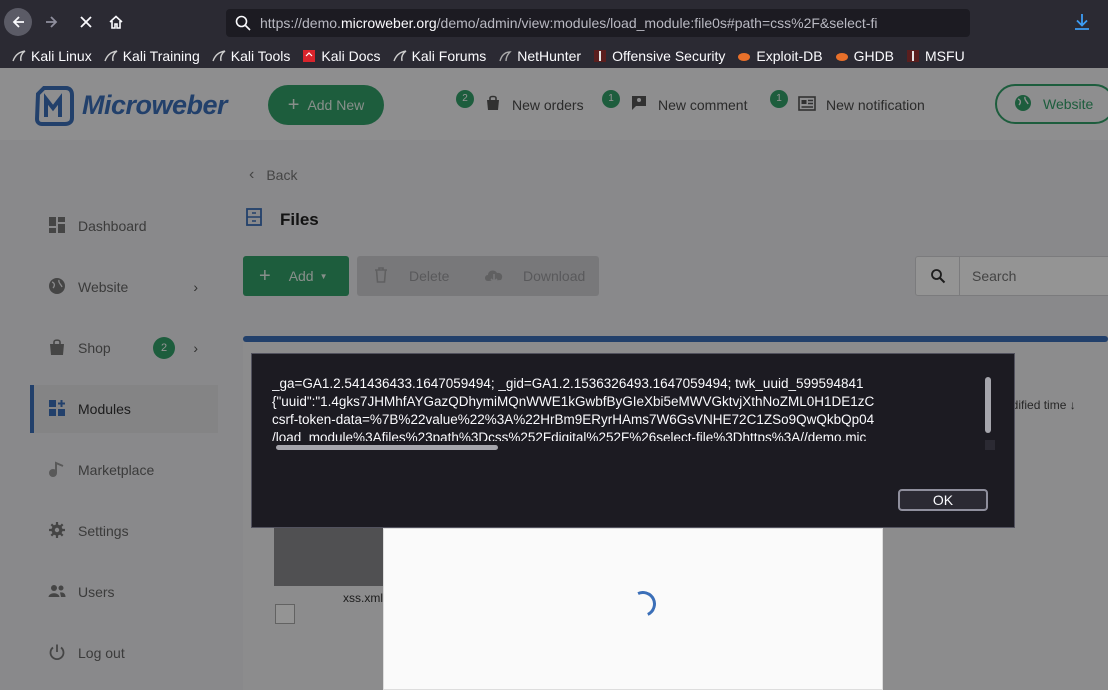  What do you see at coordinates (600, 56) in the screenshot?
I see `offsec-icon` at bounding box center [600, 56].